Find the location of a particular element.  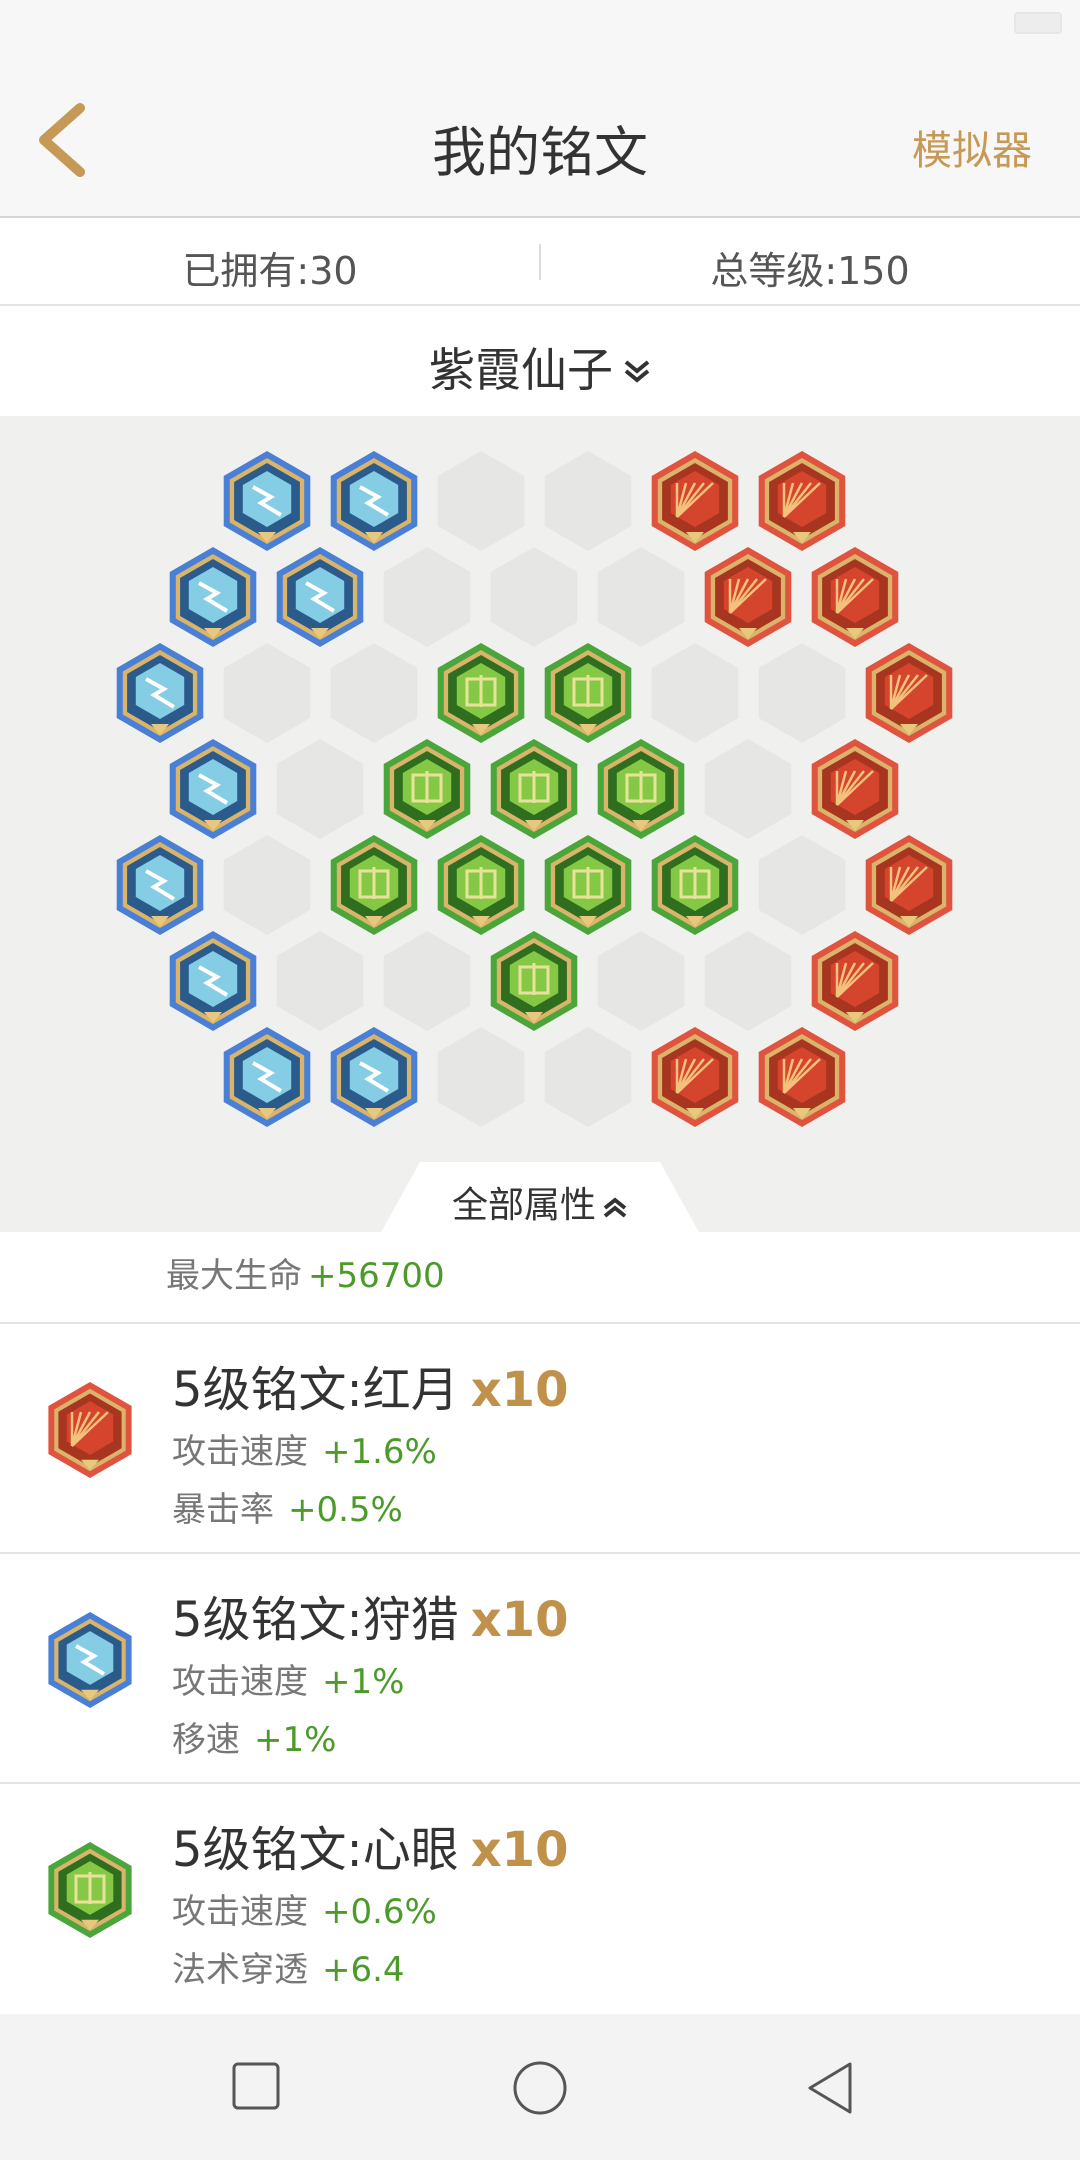

max-hp-value: +56700 is located at coordinates (376, 1276).